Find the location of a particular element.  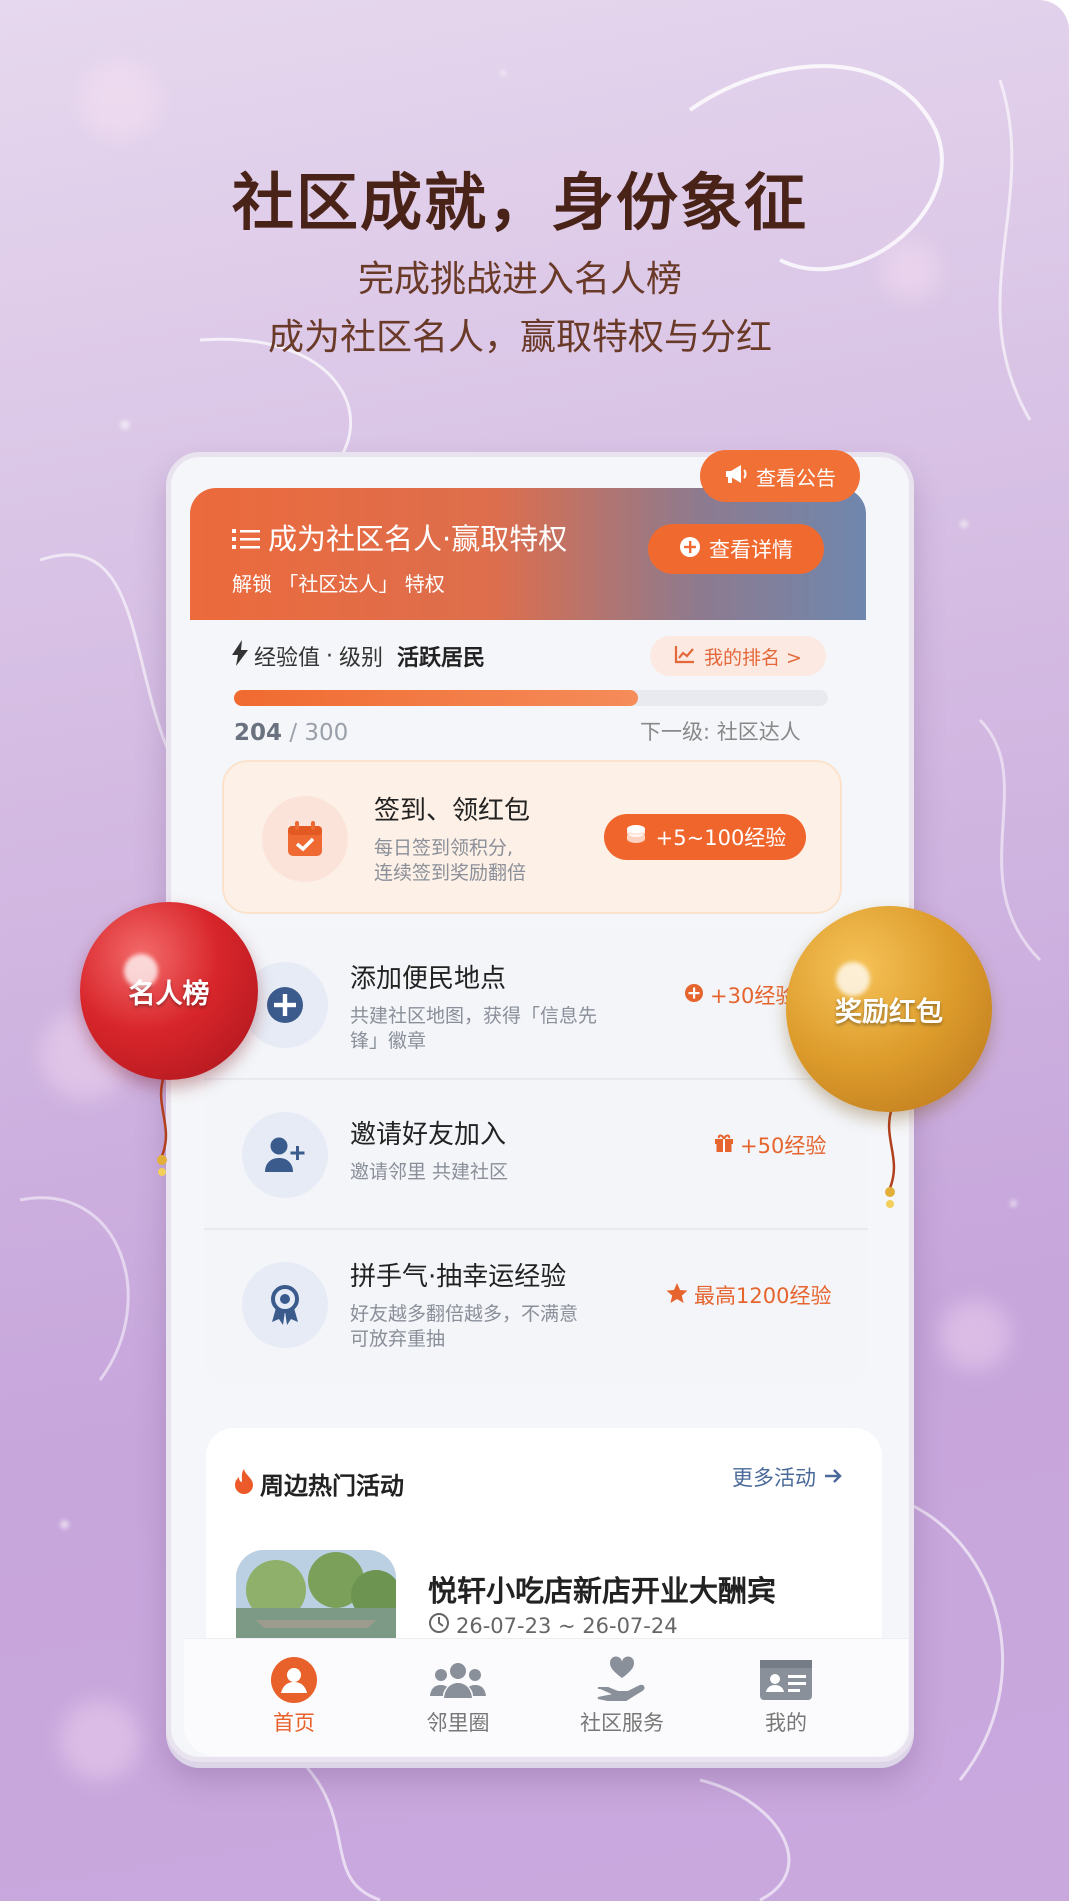

task-desc: 好友越多翻倍越多，不满意 is located at coordinates (464, 1314).